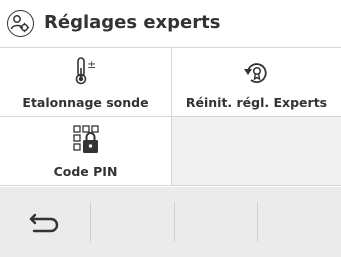  What do you see at coordinates (256, 151) in the screenshot?
I see `tile-empty` at bounding box center [256, 151].